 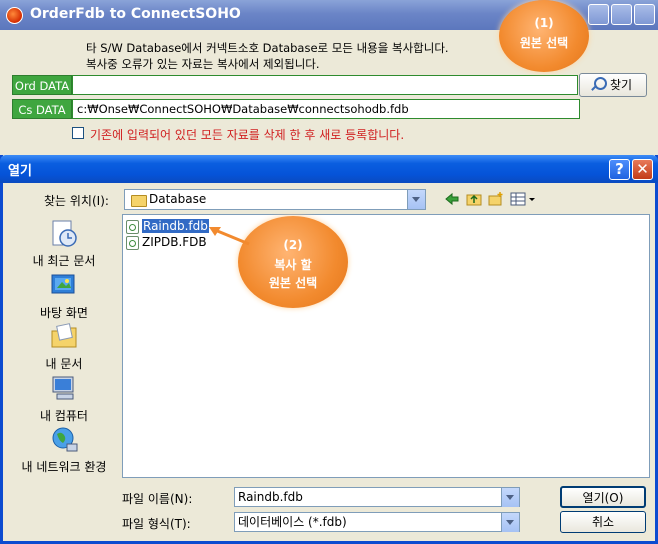 What do you see at coordinates (135, 14) in the screenshot?
I see `back-window-title: OrderFdb to ConnectSOHO` at bounding box center [135, 14].